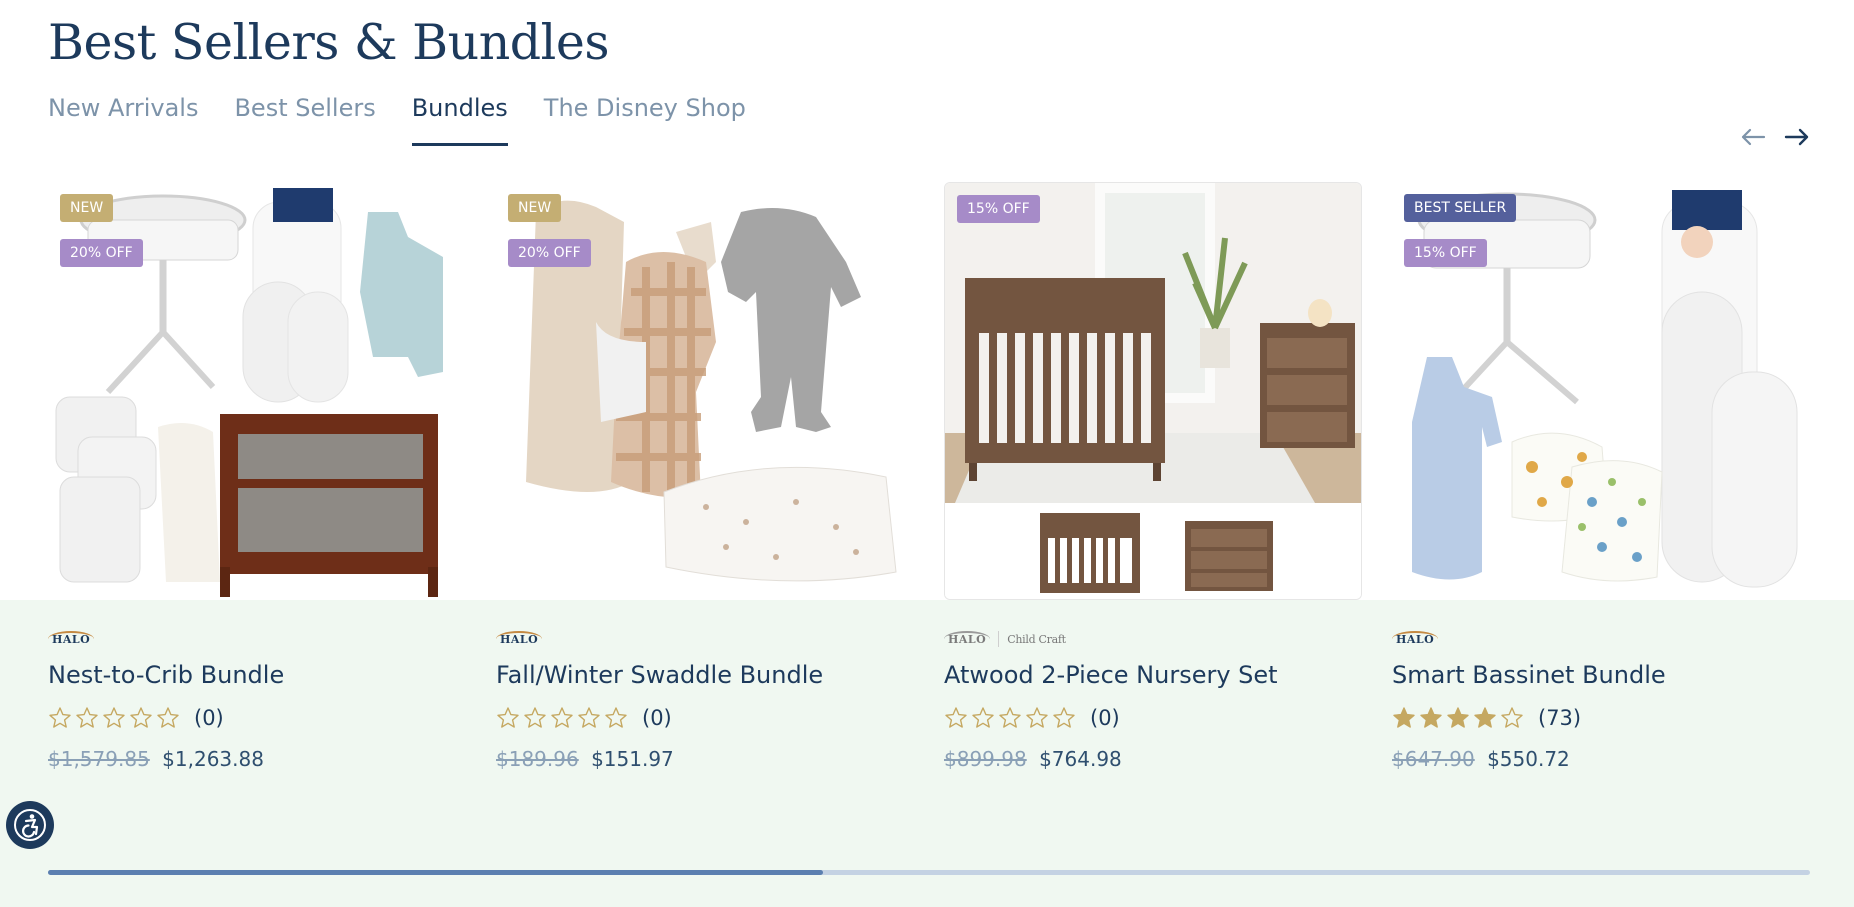 This screenshot has width=1854, height=907. I want to click on product-price: $189.96 $151.97, so click(705, 759).